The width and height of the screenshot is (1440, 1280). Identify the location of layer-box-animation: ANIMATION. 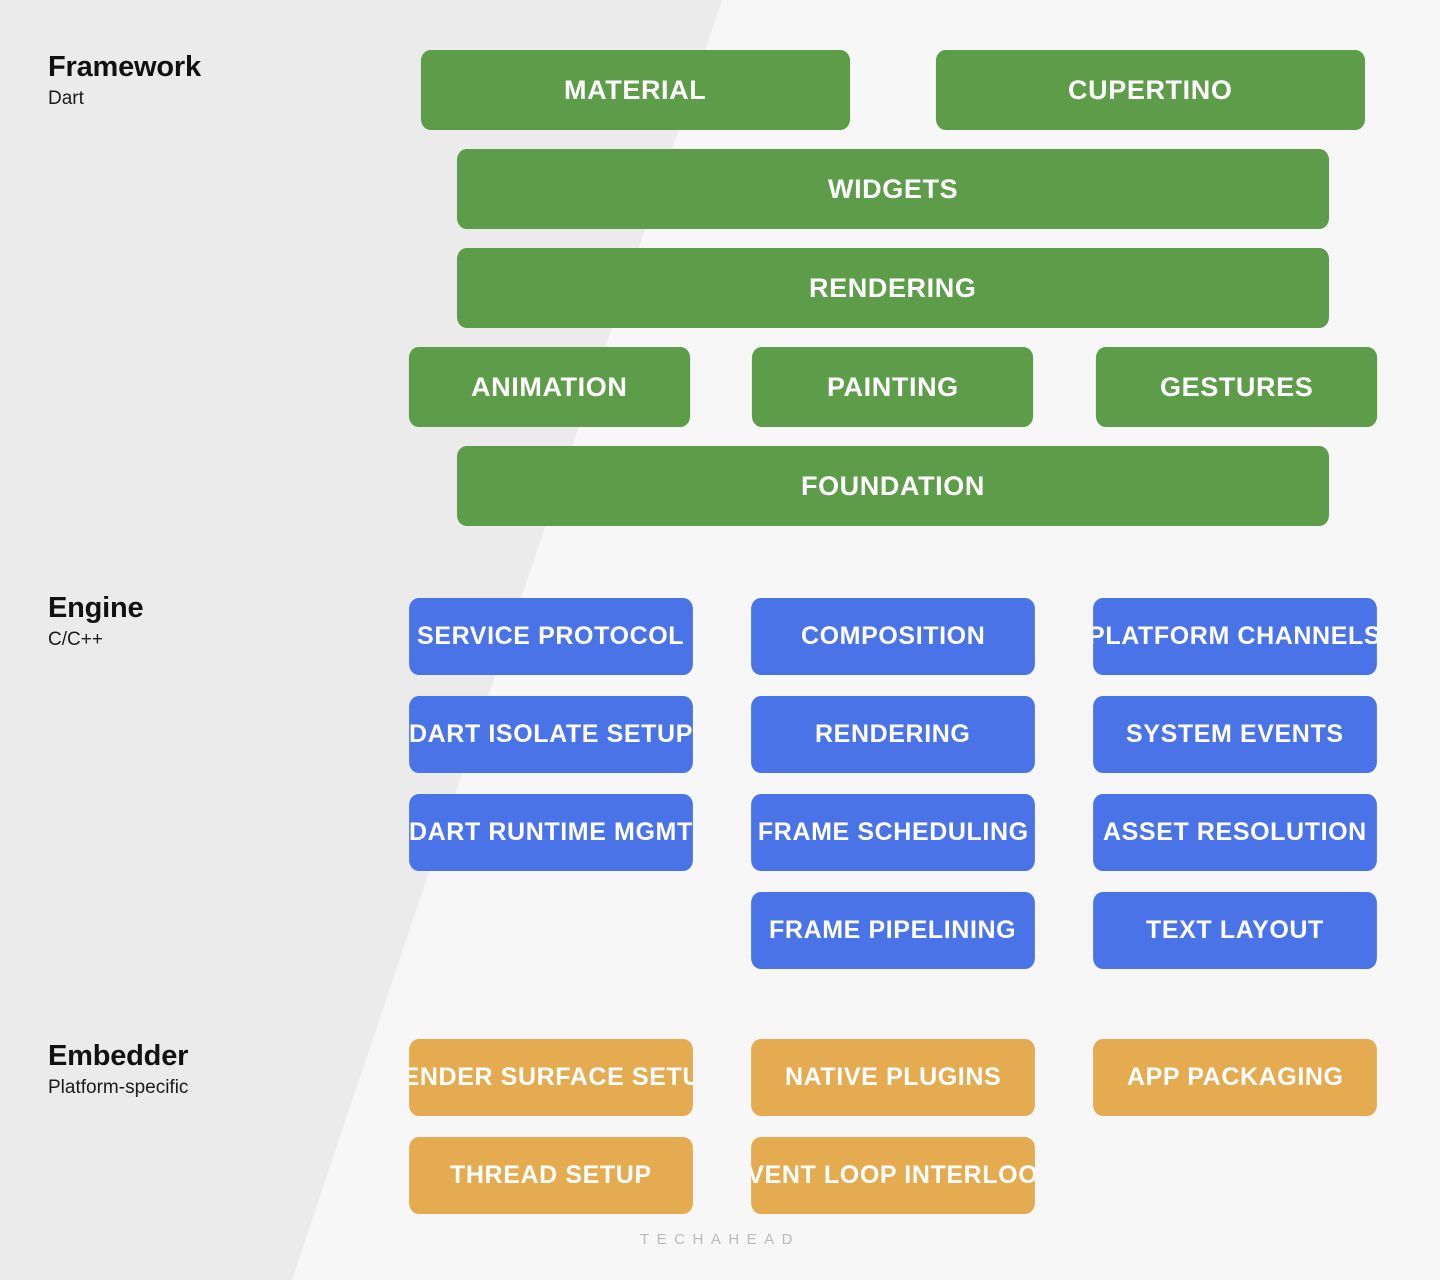
(549, 387).